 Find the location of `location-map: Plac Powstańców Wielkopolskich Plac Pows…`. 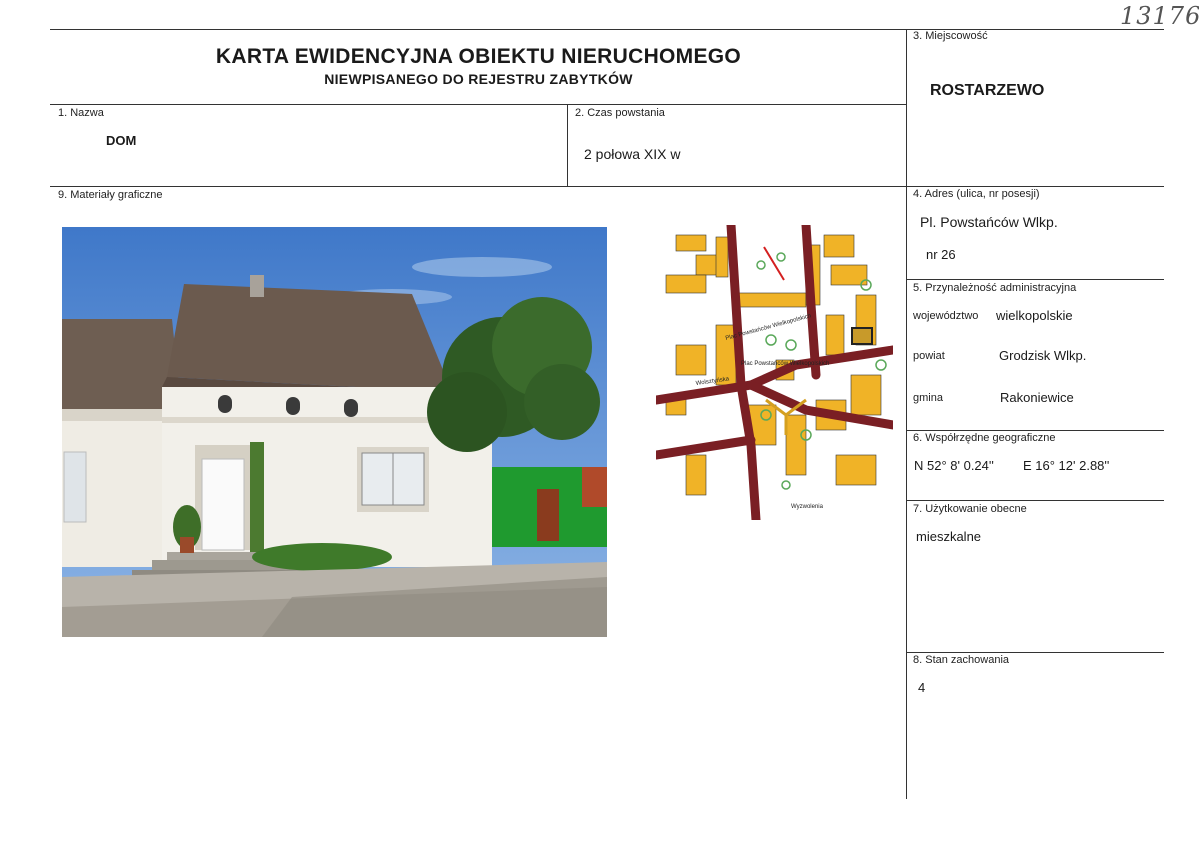

location-map: Plac Powstańców Wielkopolskich Plac Pows… is located at coordinates (774, 372).